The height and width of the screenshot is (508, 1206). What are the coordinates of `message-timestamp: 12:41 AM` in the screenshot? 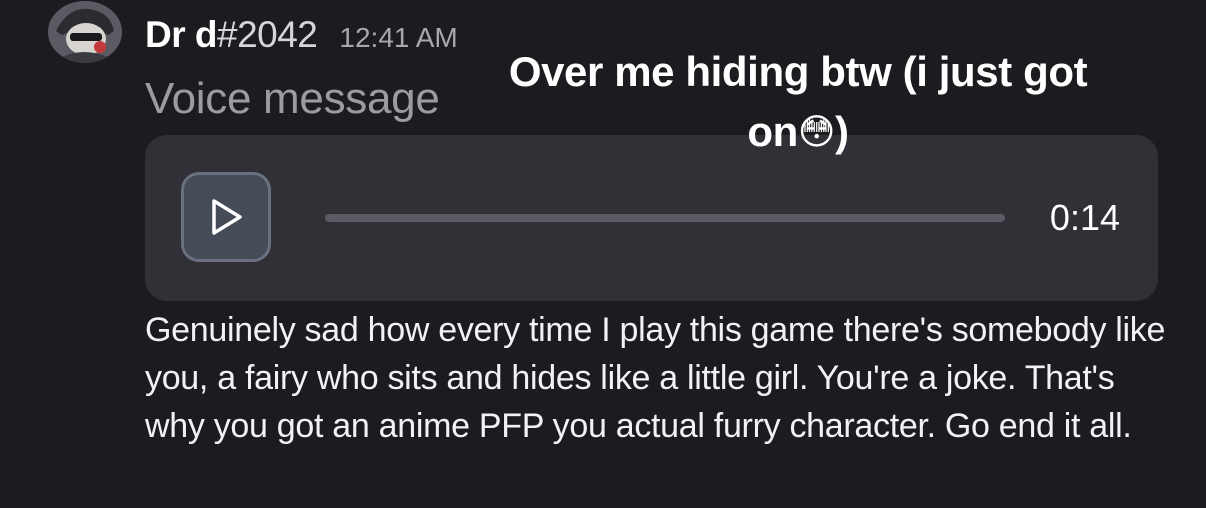 It's located at (398, 37).